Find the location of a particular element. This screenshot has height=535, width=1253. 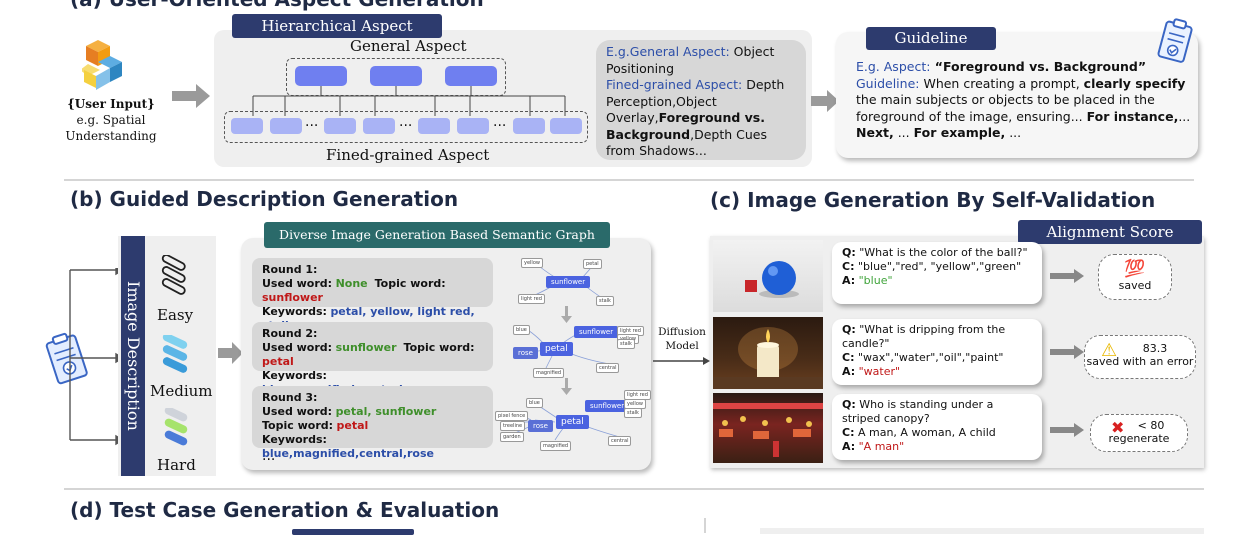

medium-icon is located at coordinates (176, 358).